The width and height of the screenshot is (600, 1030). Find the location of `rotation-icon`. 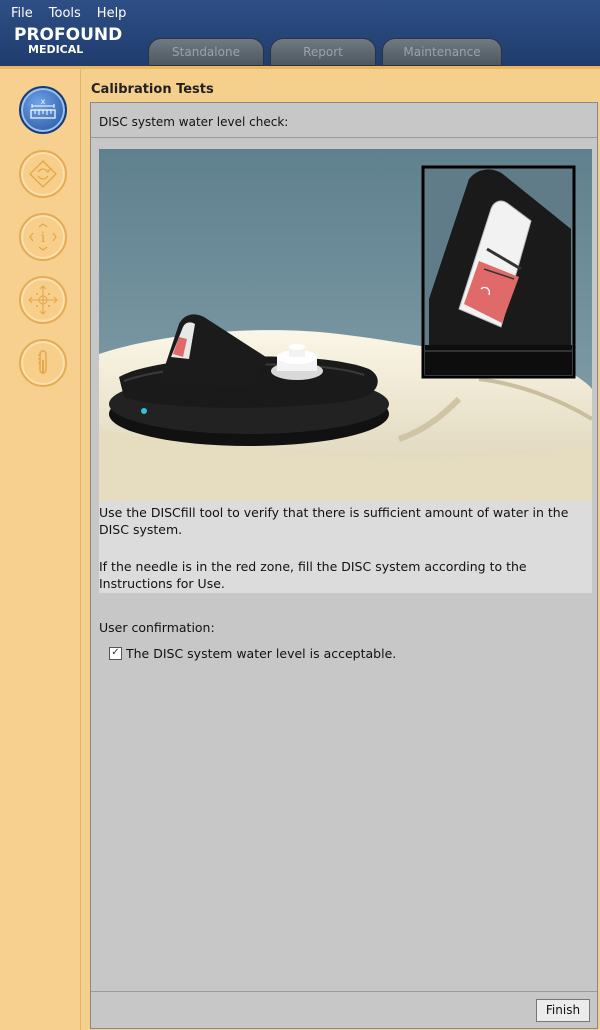

rotation-icon is located at coordinates (43, 174).